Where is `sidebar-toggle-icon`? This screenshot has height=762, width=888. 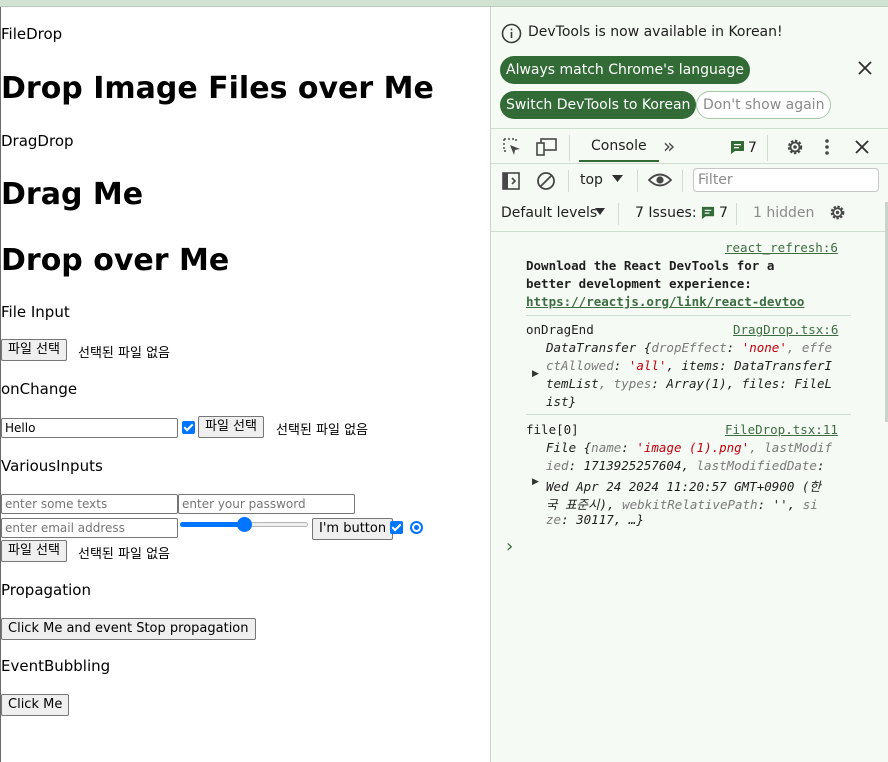
sidebar-toggle-icon is located at coordinates (511, 181).